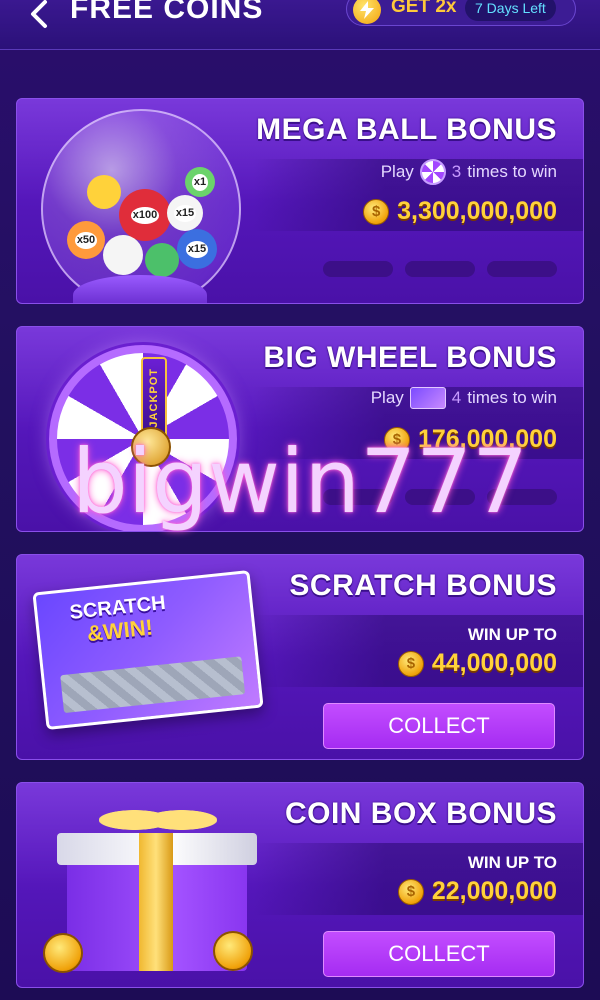 Image resolution: width=600 pixels, height=1000 pixels. I want to click on scratch-ticket-image: SCRATCH &WIN!, so click(148, 650).